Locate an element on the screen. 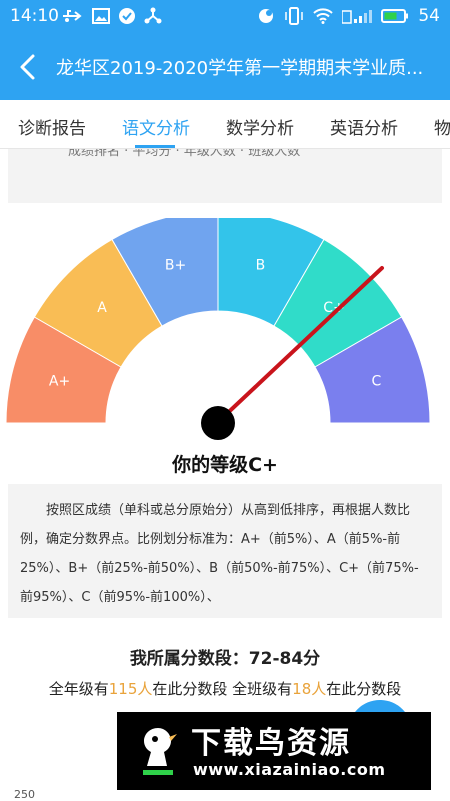 Image resolution: width=450 pixels, height=801 pixels. watermark-title: 下载鸟资源 is located at coordinates (271, 743).